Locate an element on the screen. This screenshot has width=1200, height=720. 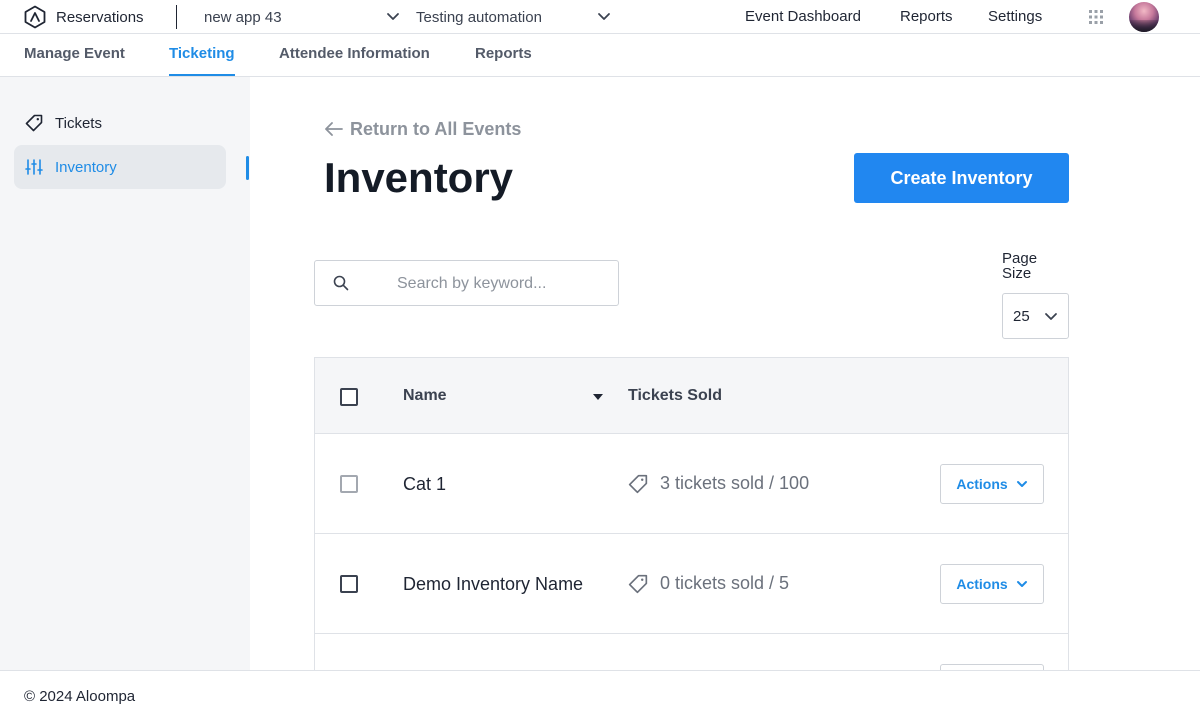
row-tickets-sold: 0 tickets sold / 5 is located at coordinates (708, 583).